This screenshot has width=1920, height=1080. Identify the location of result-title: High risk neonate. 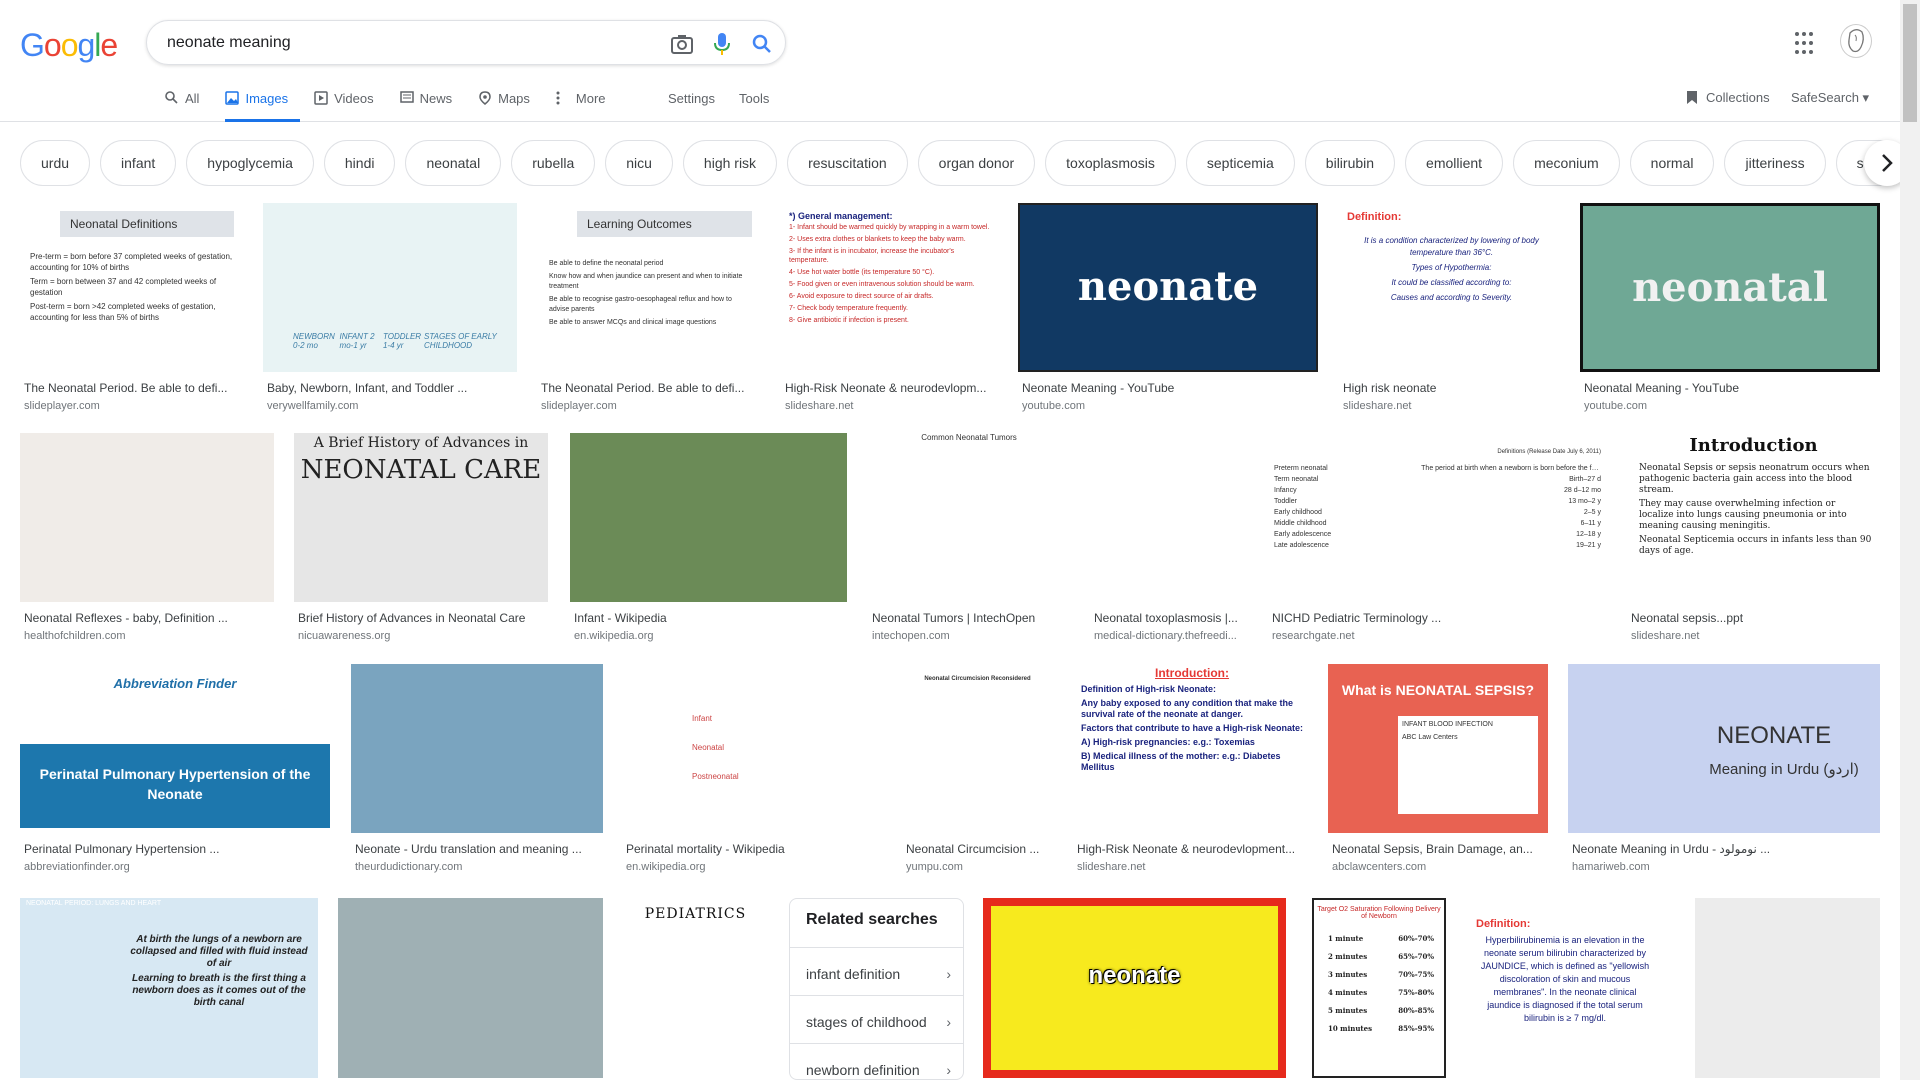
(1450, 388).